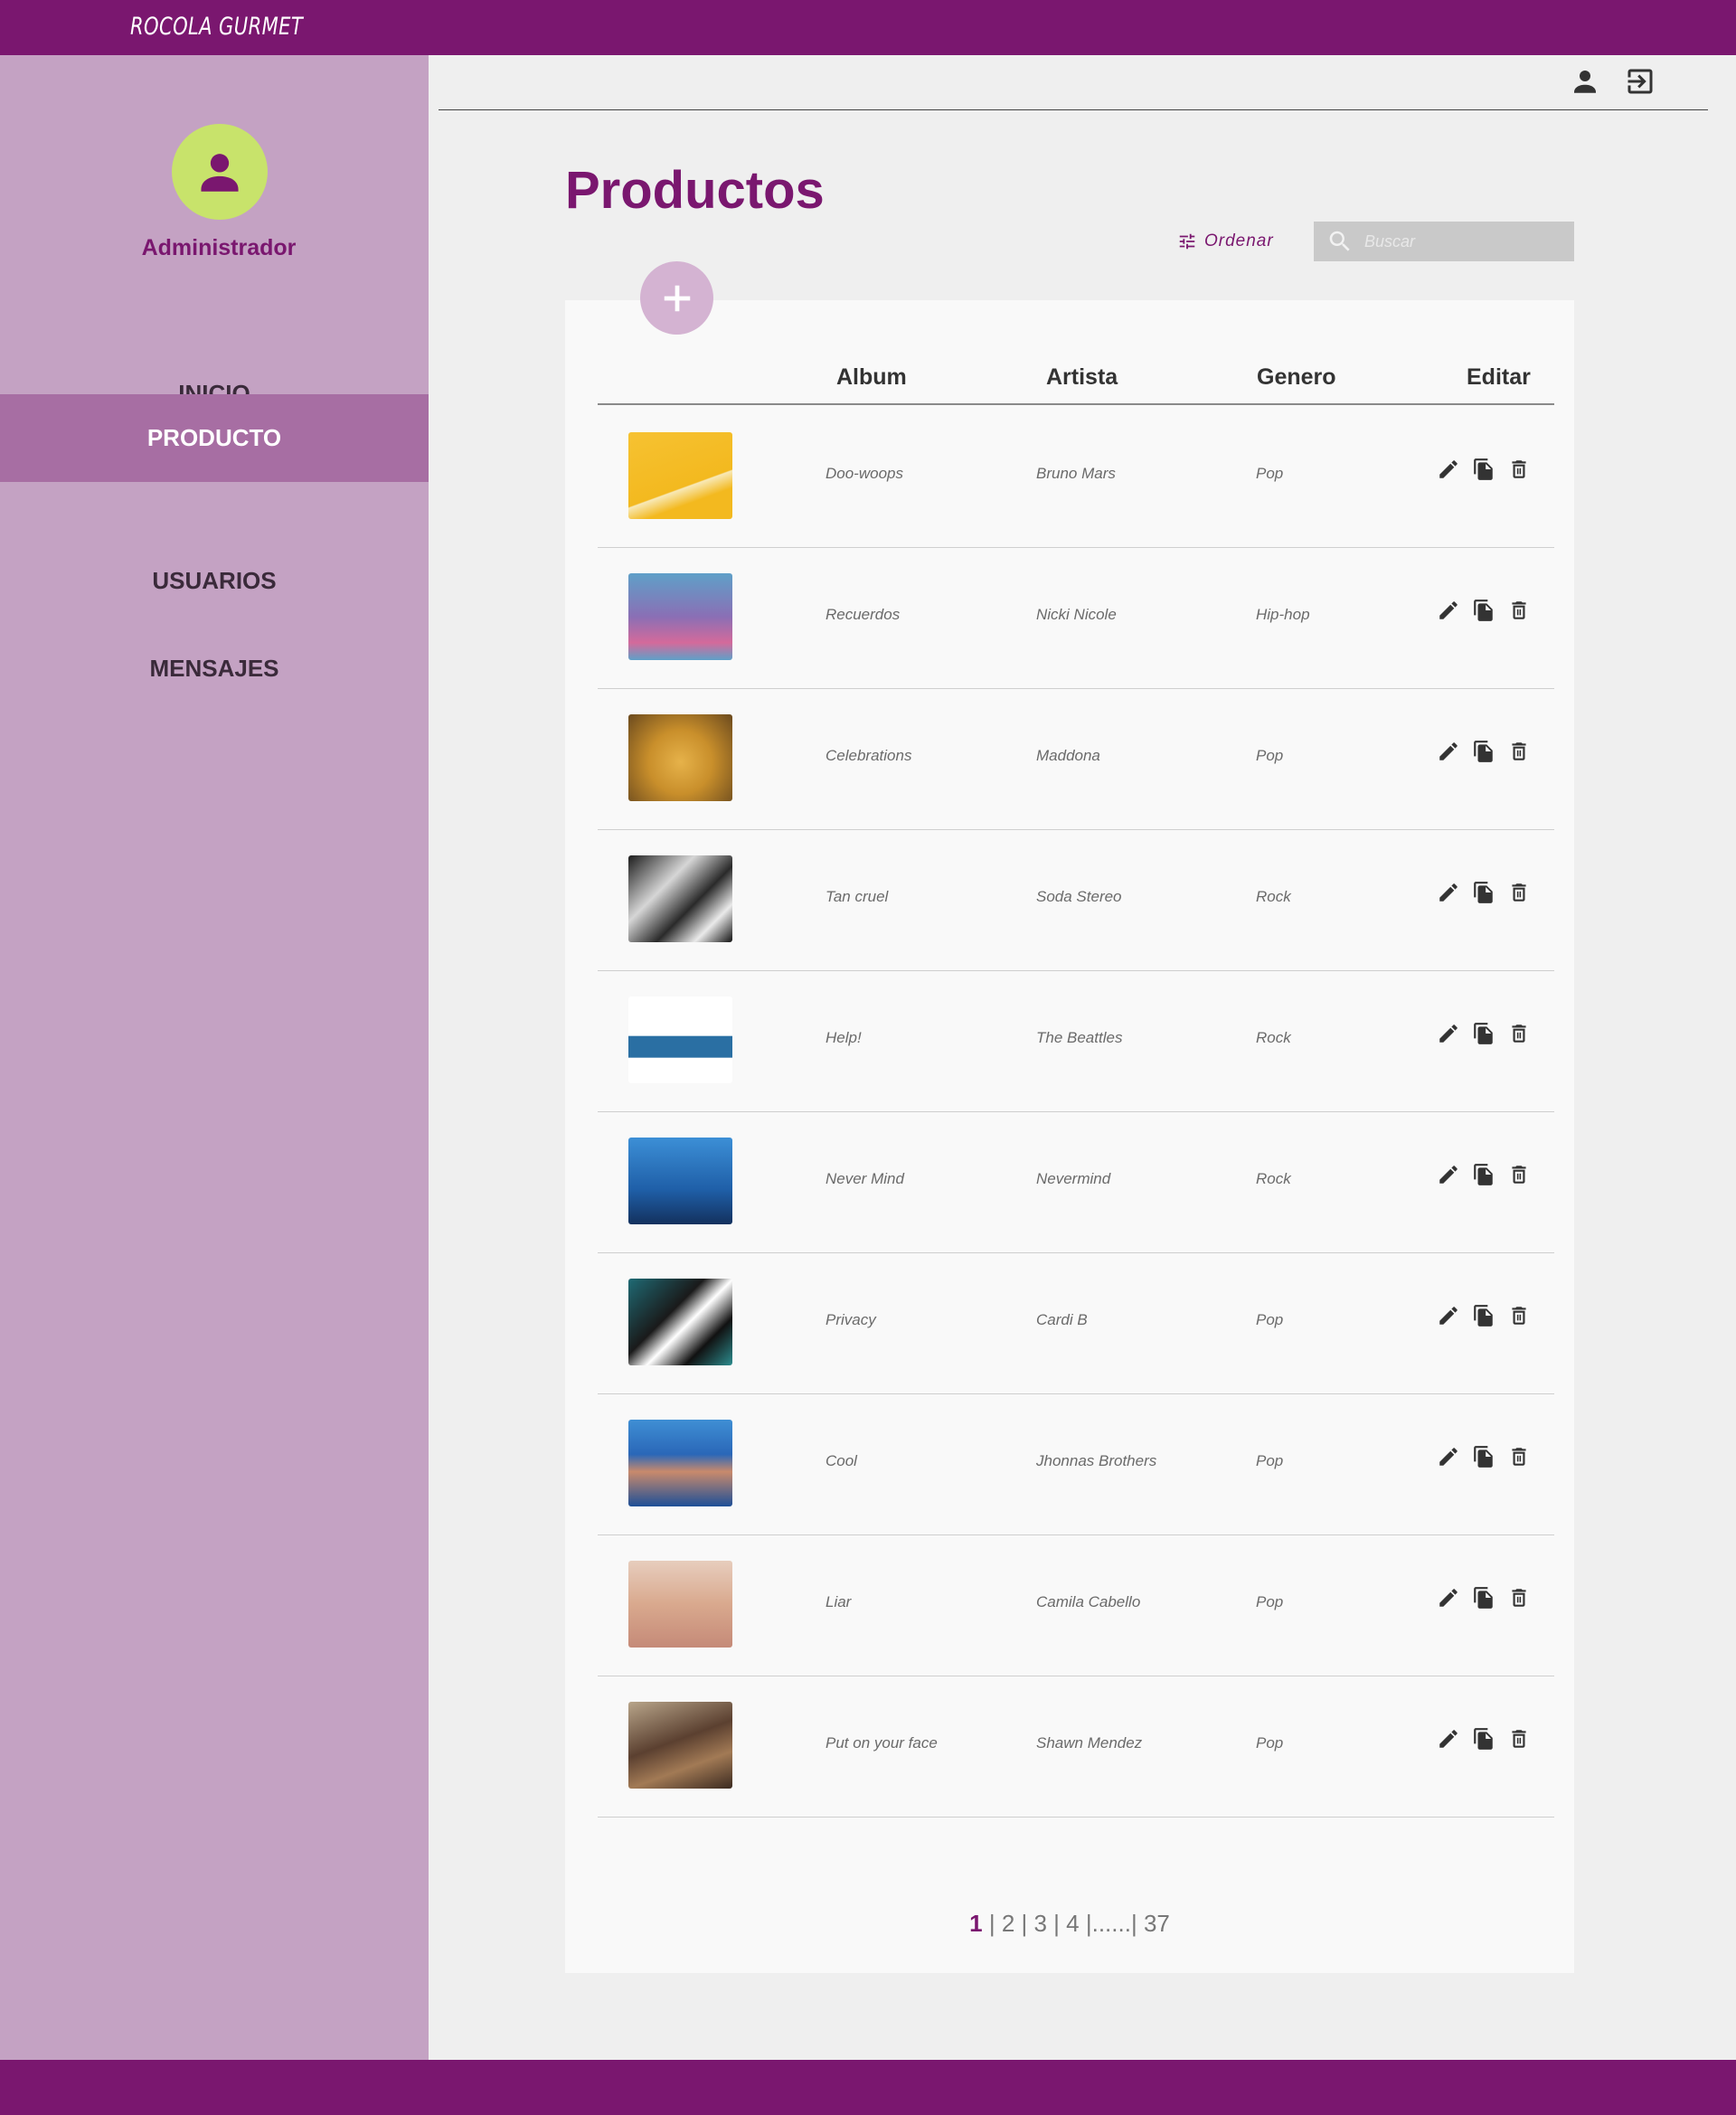  What do you see at coordinates (1068, 755) in the screenshot?
I see `artist-cell: Maddona` at bounding box center [1068, 755].